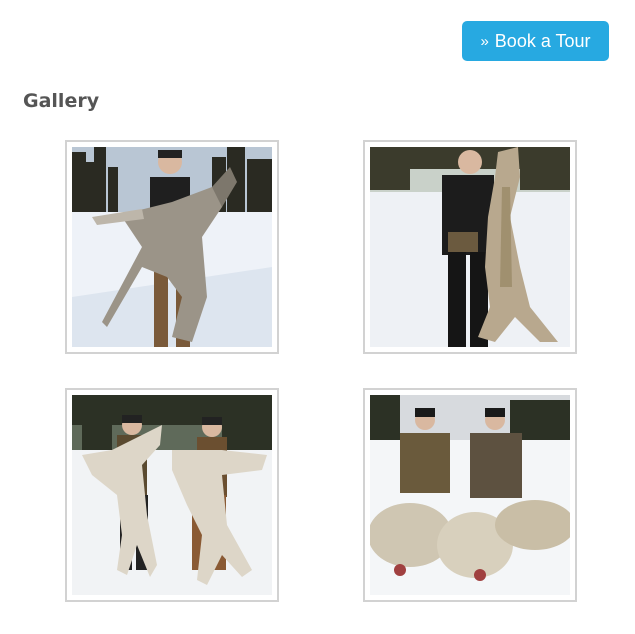 This screenshot has height=634, width=635. I want to click on book-tour-button: » Book a Tour, so click(535, 41).